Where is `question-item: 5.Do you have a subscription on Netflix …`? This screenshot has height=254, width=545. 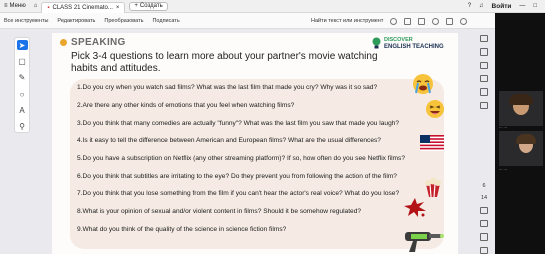 question-item: 5.Do you have a subscription on Netflix … is located at coordinates (241, 158).